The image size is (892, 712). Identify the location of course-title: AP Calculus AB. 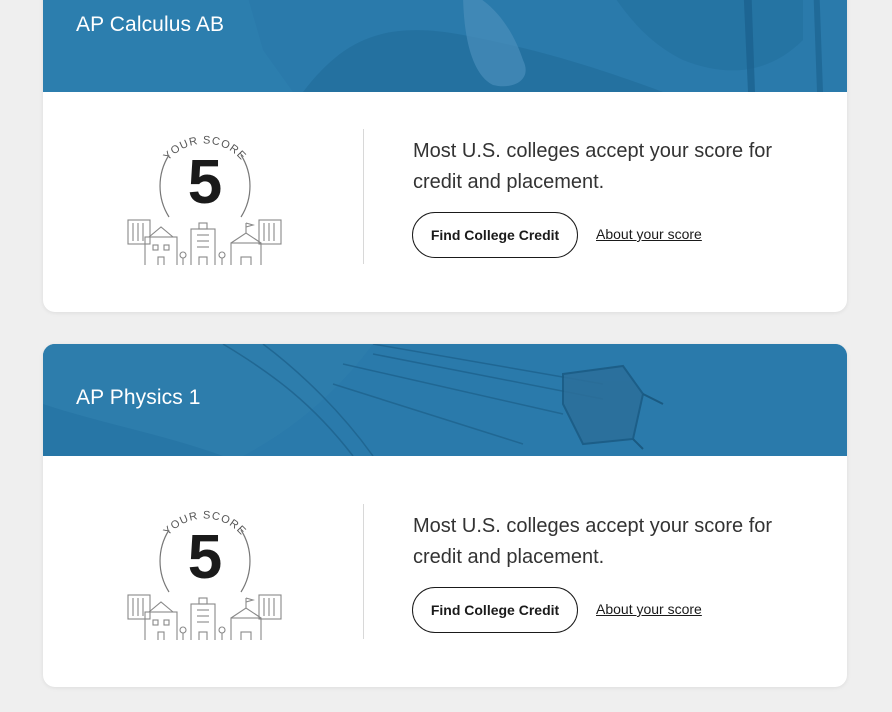
(150, 24).